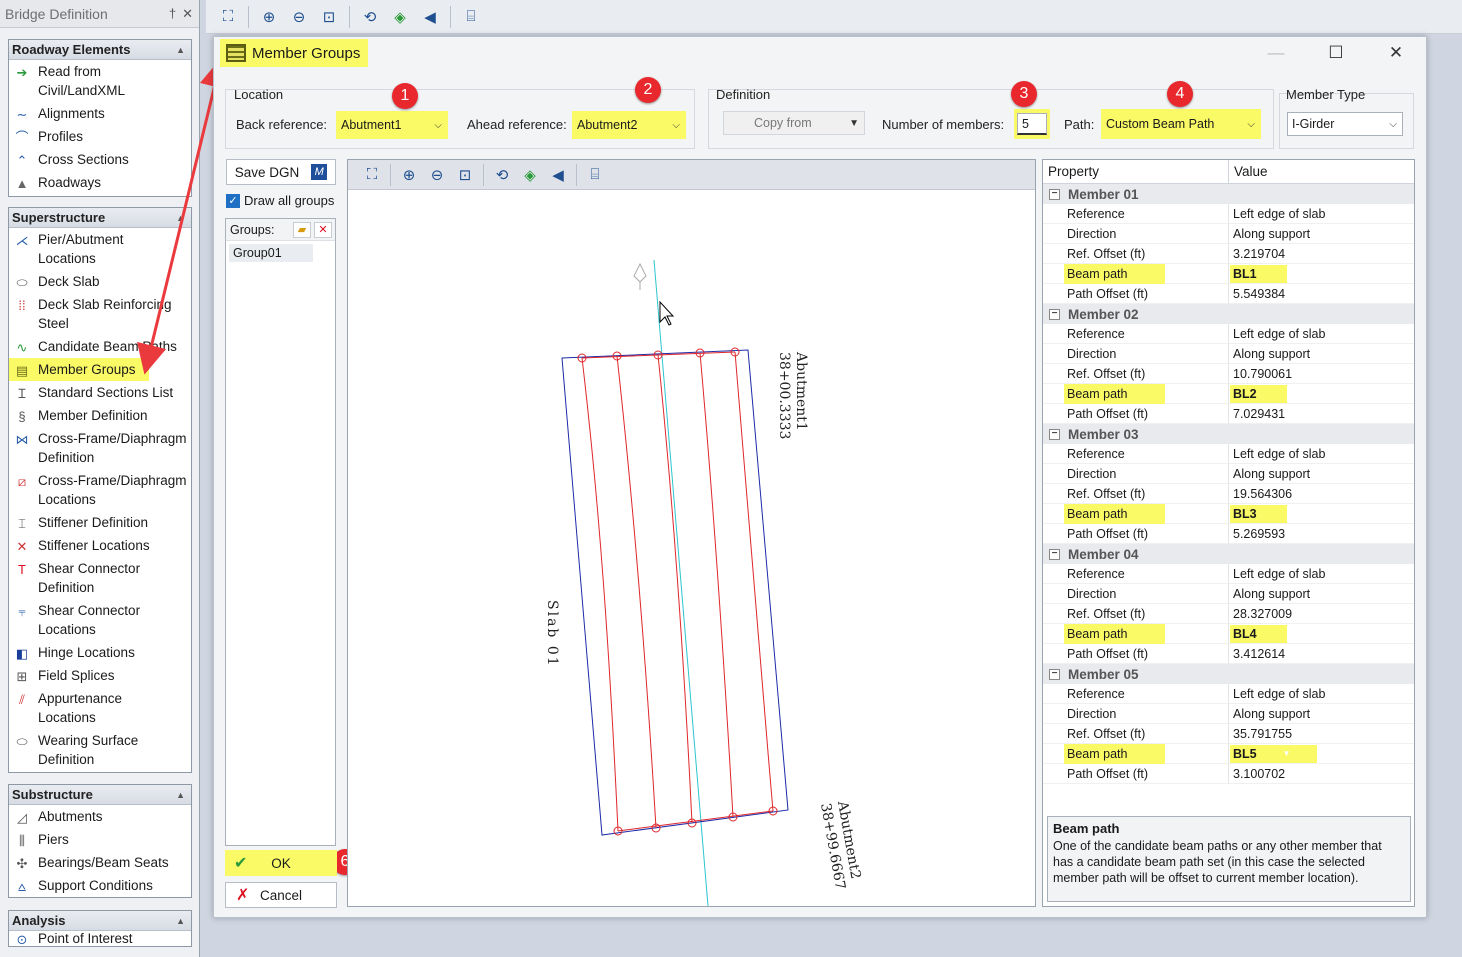  What do you see at coordinates (595, 175) in the screenshot?
I see `measure-icon: ⌸` at bounding box center [595, 175].